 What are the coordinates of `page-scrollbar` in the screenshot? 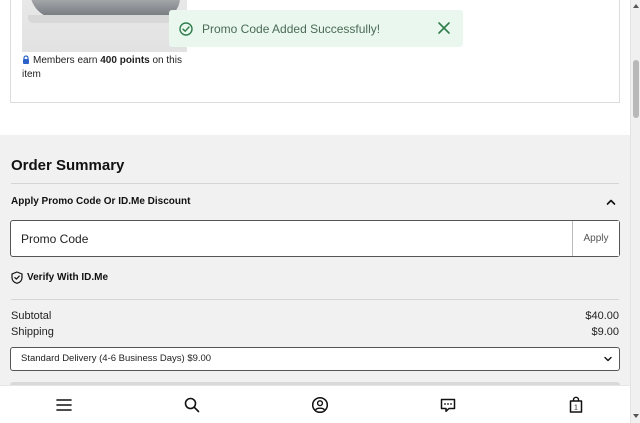 It's located at (635, 211).